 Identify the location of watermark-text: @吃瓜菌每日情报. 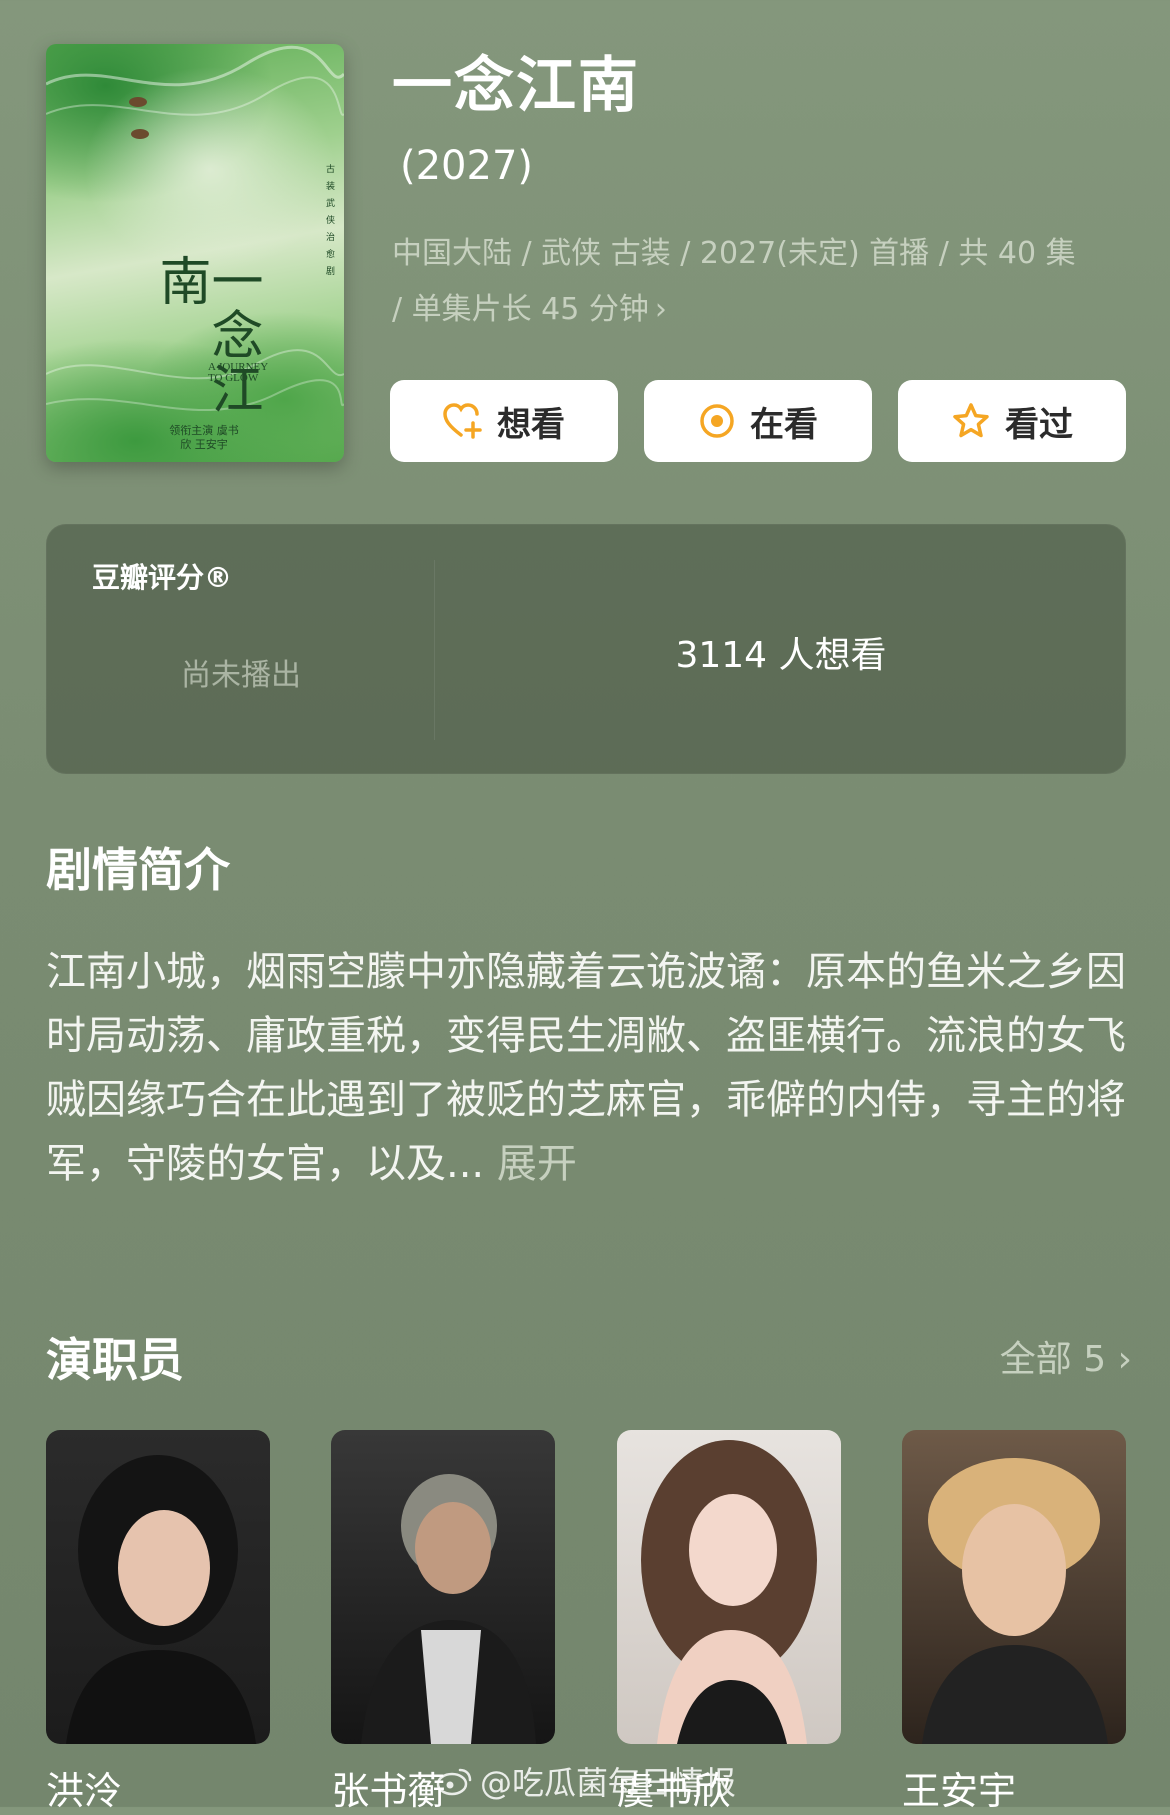
(608, 1783).